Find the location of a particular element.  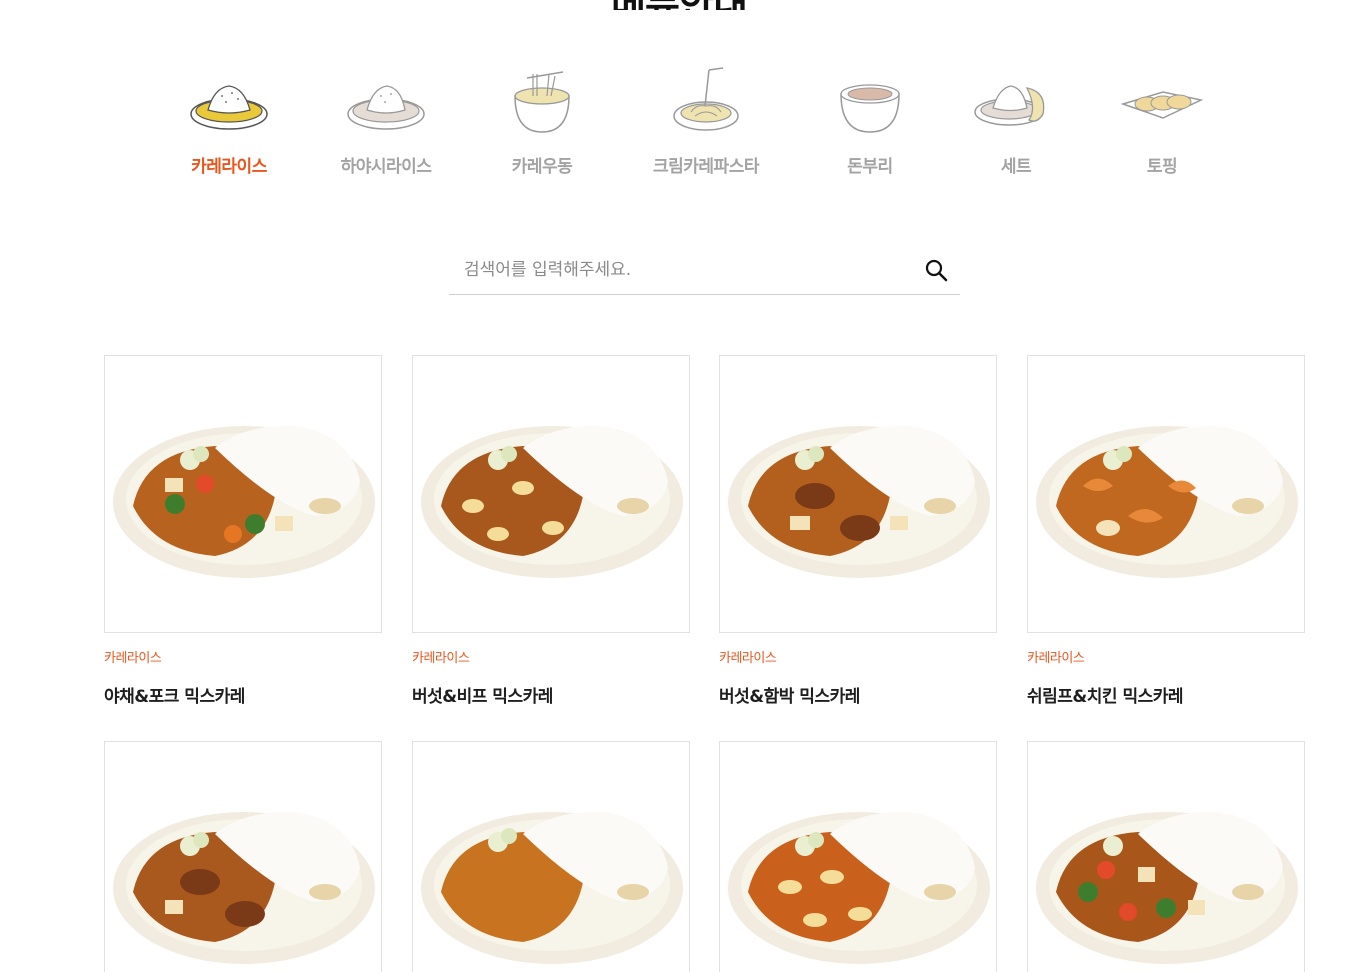

tab-curry-udon: 카레우동 is located at coordinates (542, 121).